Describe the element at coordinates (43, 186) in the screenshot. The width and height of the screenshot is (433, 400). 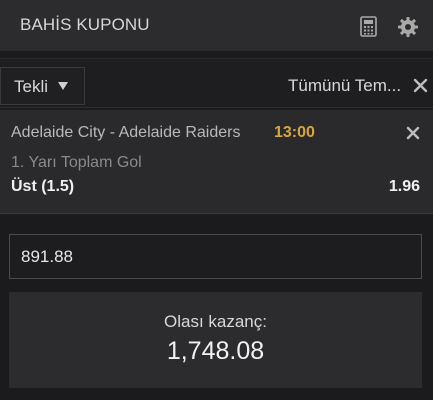
I see `selection-name: Üst (1.5)` at that location.